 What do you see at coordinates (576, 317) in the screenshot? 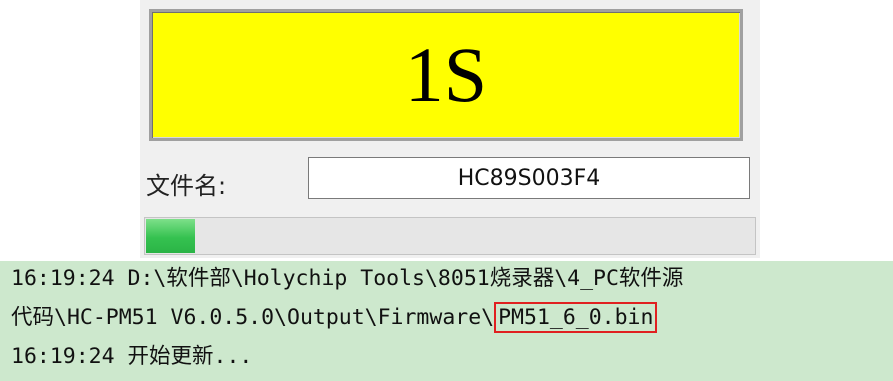
I see `log-filename-highlight: PM51_6_0.bin` at bounding box center [576, 317].